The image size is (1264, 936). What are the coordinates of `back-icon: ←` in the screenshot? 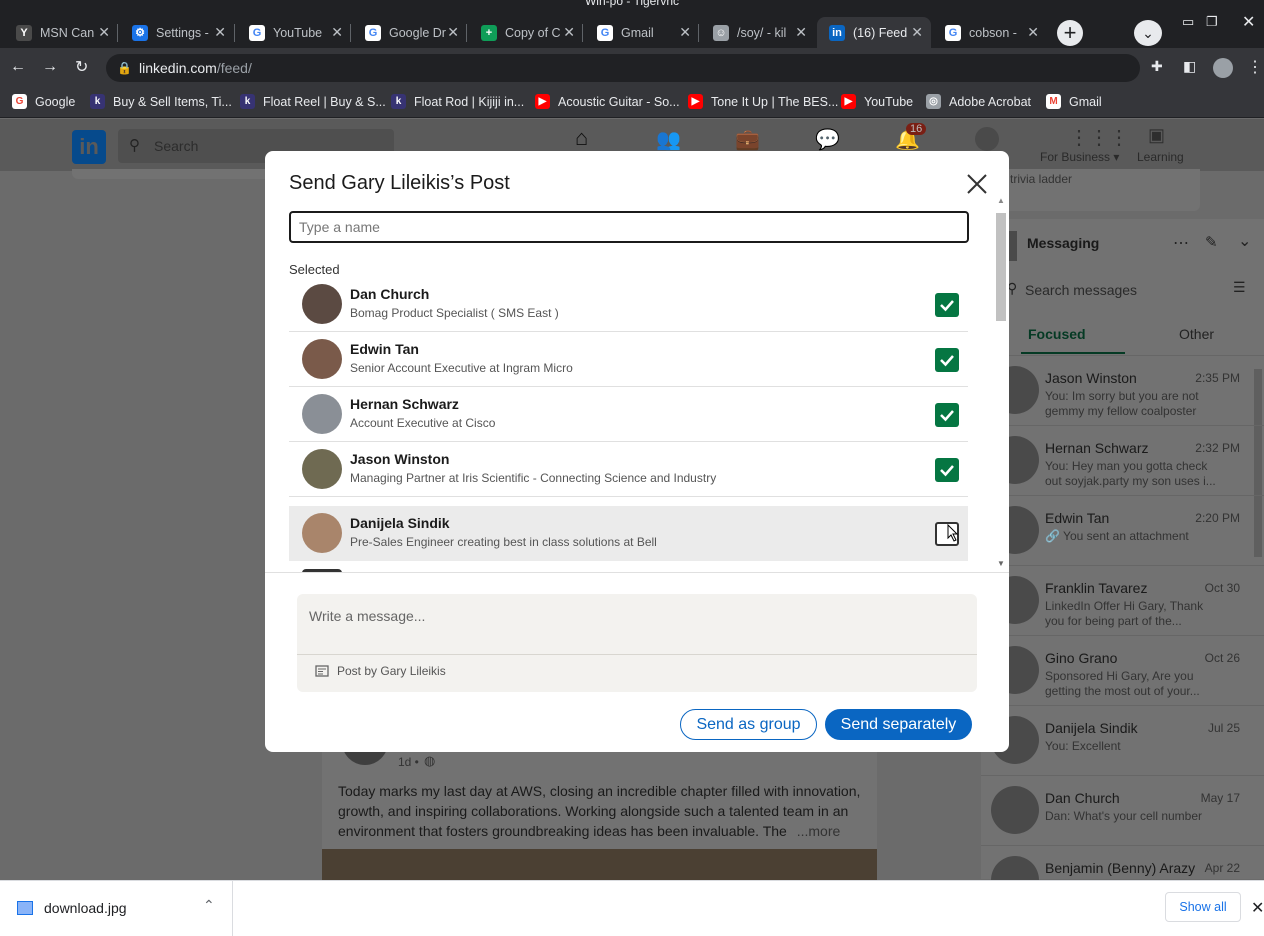 It's located at (18, 67).